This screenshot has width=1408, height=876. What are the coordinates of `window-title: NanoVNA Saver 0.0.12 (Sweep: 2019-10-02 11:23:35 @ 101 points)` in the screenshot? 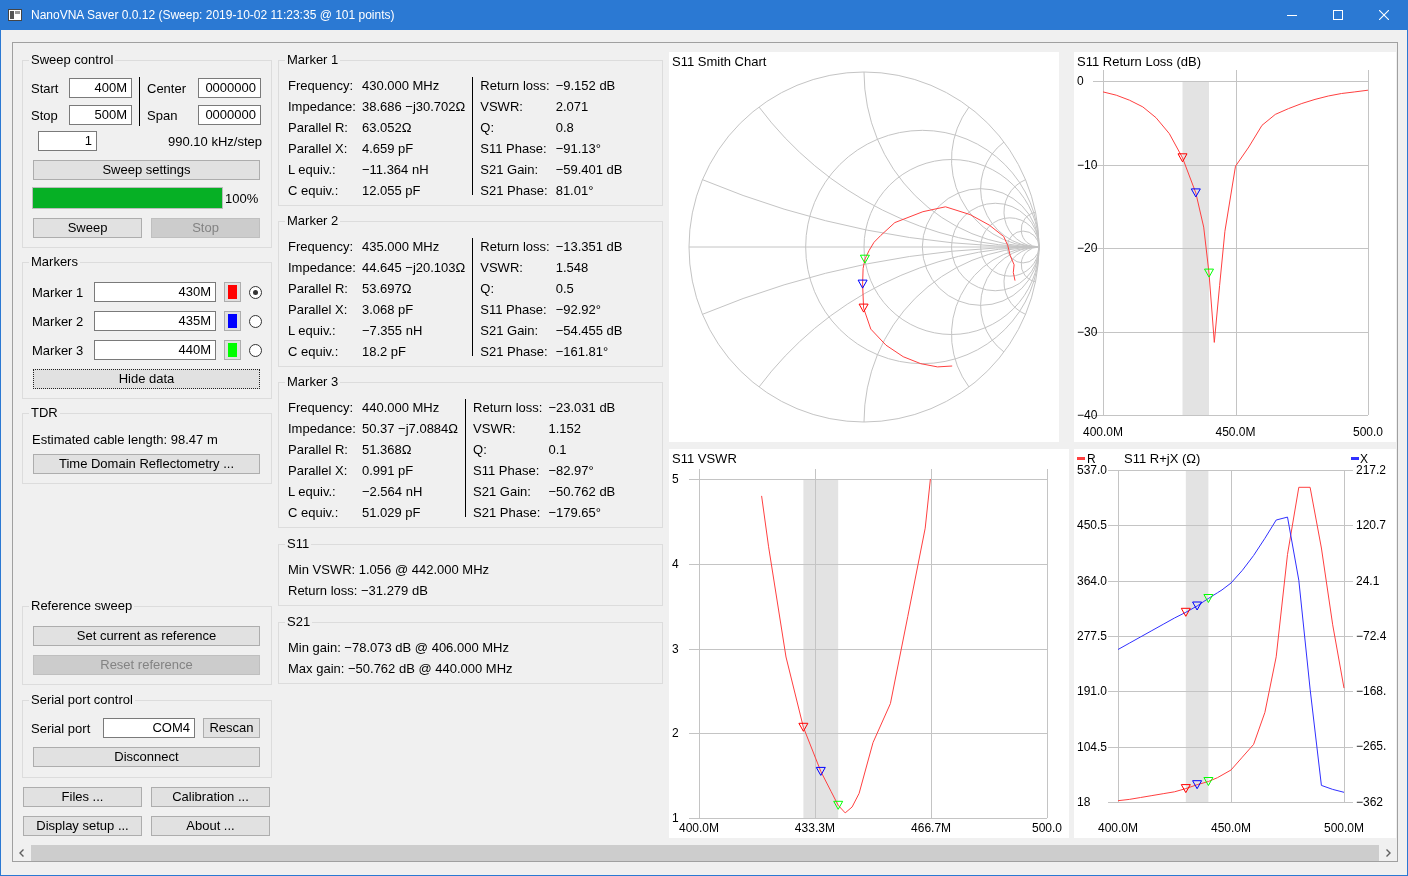 It's located at (213, 15).